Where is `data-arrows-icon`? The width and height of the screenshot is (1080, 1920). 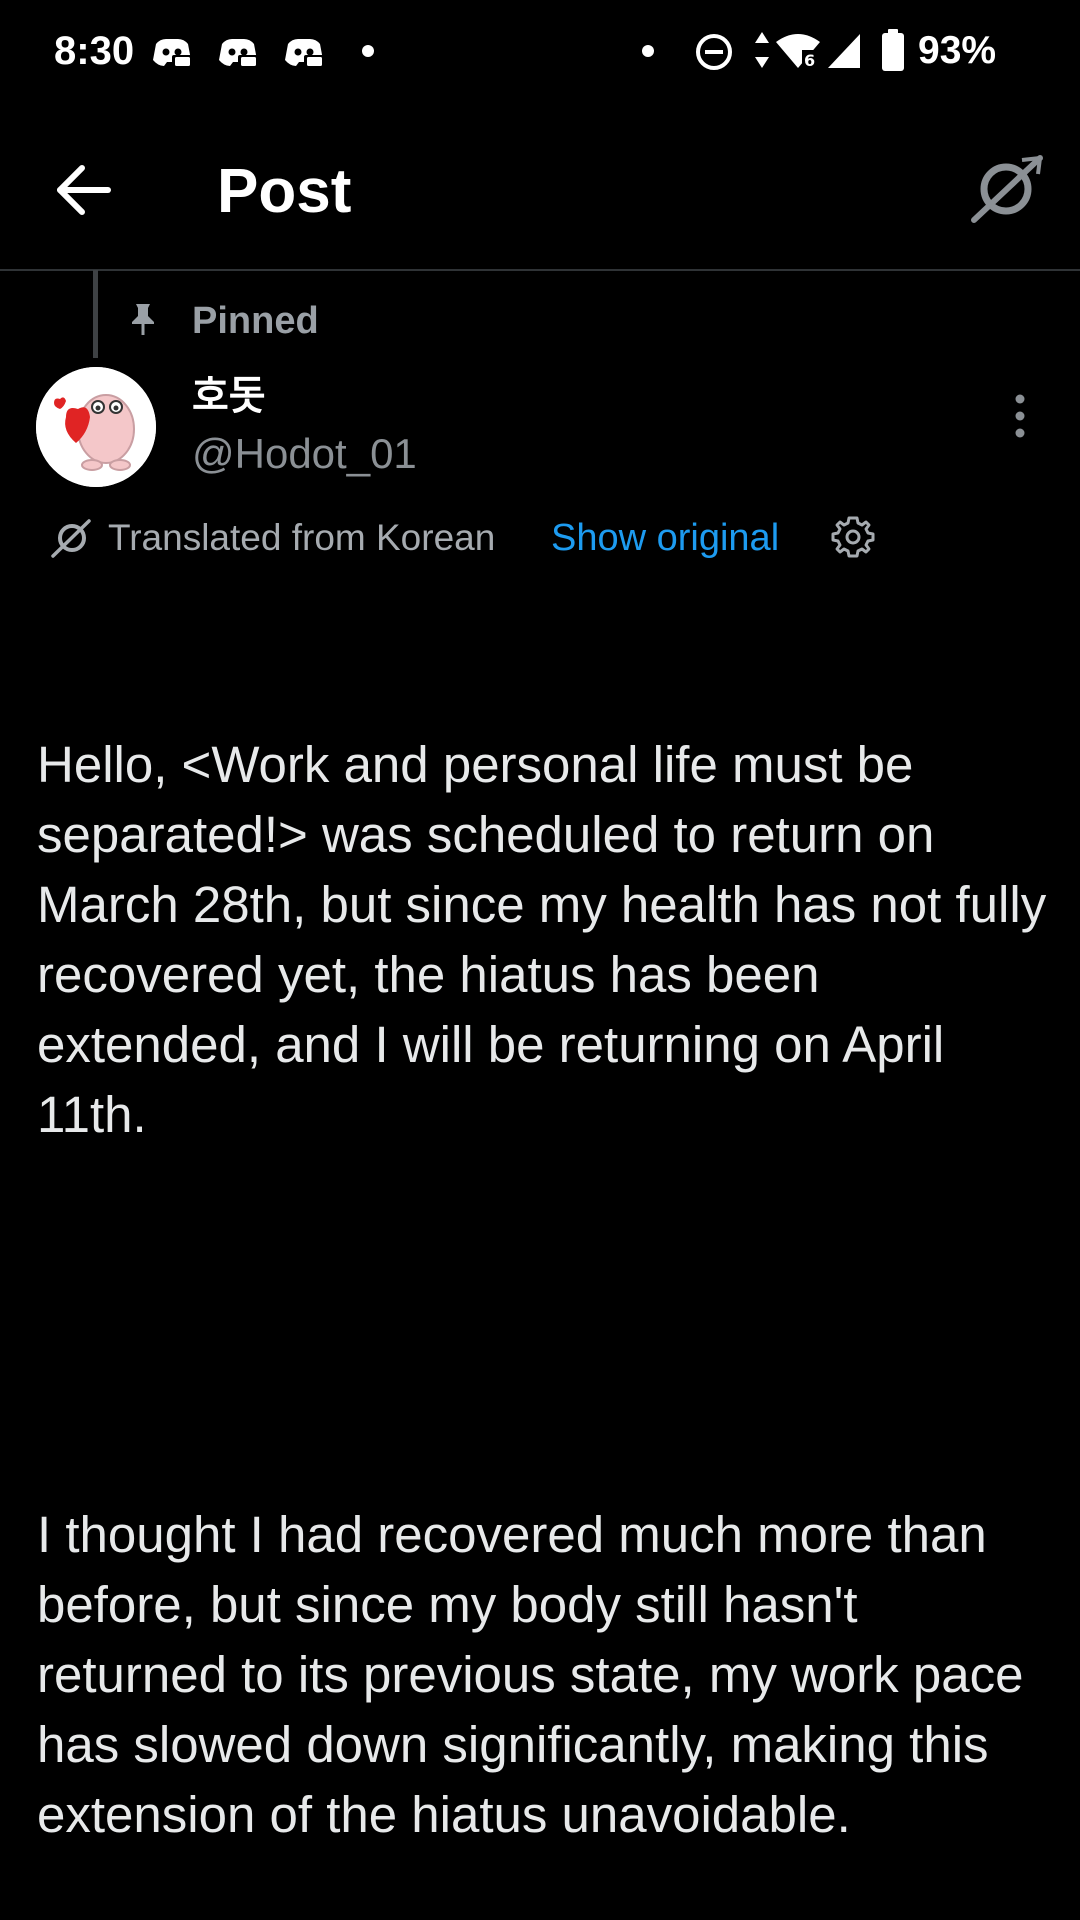
data-arrows-icon is located at coordinates (762, 50).